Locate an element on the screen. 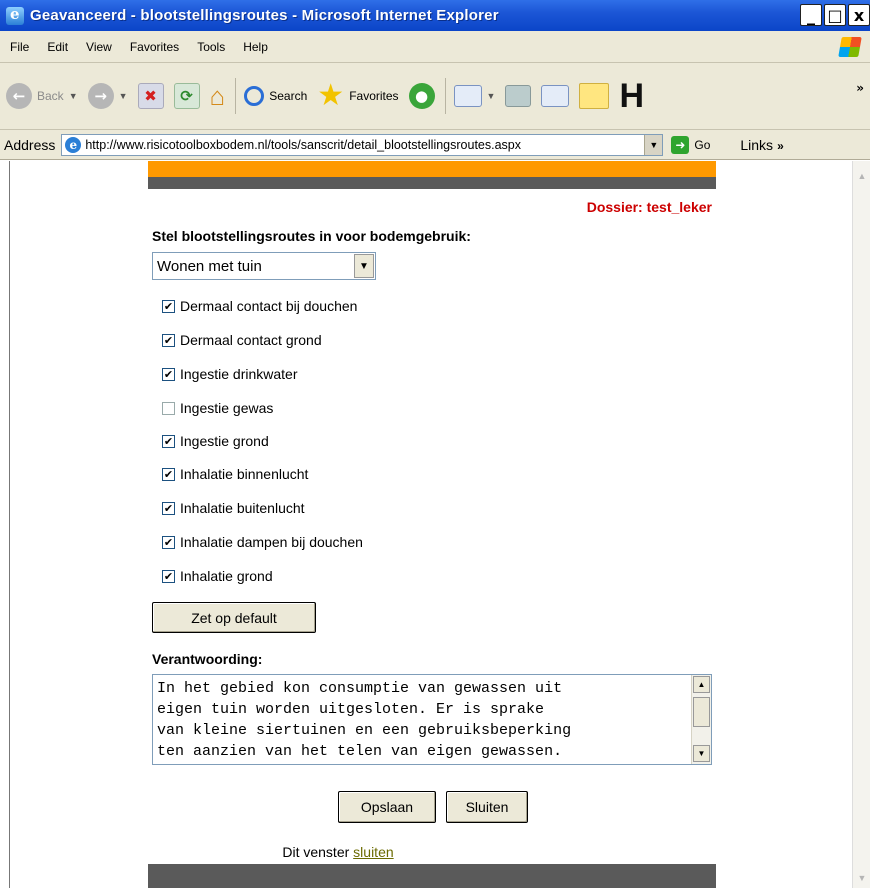  search-label: Search is located at coordinates (288, 96).